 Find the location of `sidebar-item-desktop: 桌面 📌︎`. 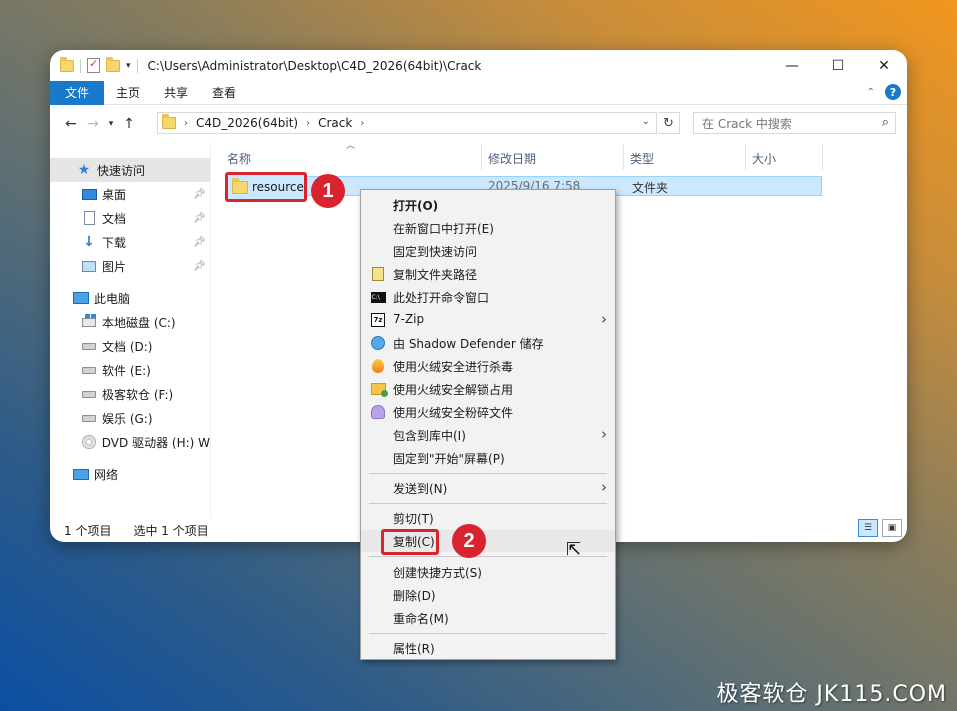

sidebar-item-desktop: 桌面 📌︎ is located at coordinates (130, 194).